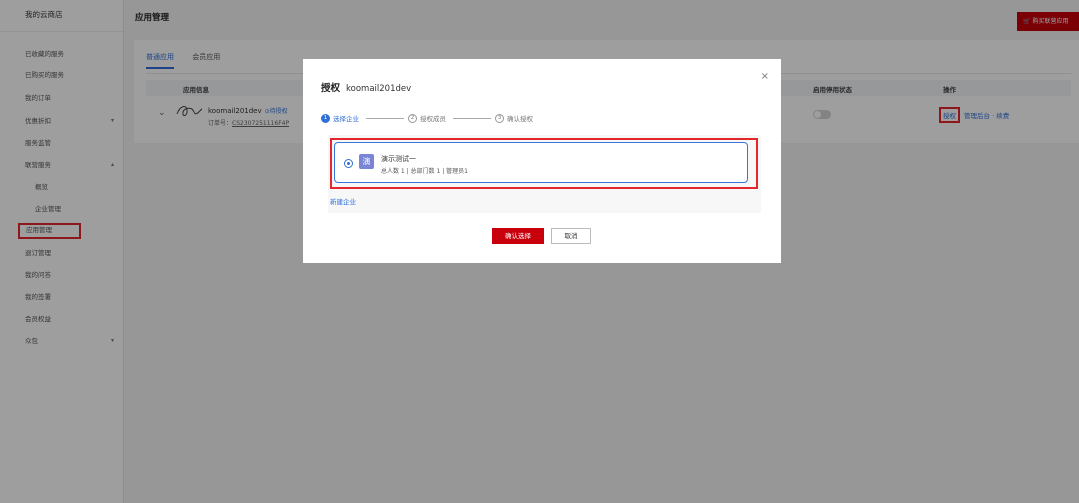  What do you see at coordinates (379, 89) in the screenshot?
I see `dialog-subtitle: koomail201dev` at bounding box center [379, 89].